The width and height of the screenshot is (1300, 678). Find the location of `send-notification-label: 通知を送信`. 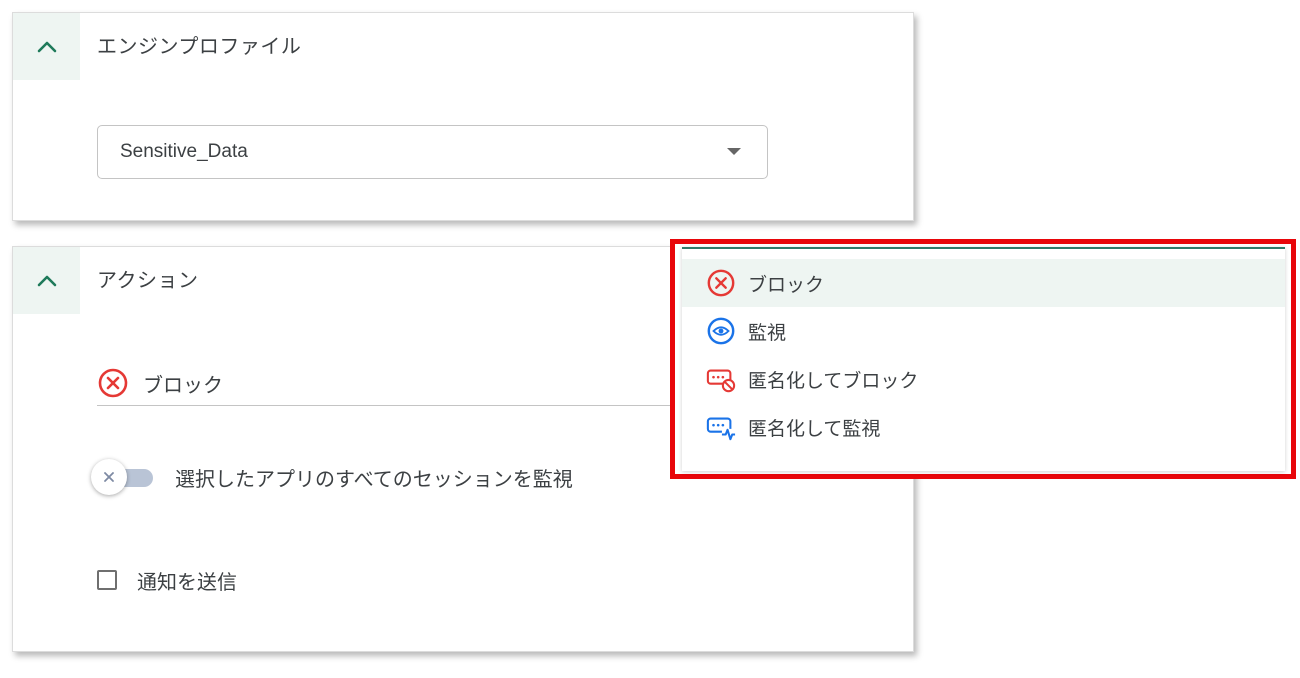

send-notification-label: 通知を送信 is located at coordinates (187, 581).